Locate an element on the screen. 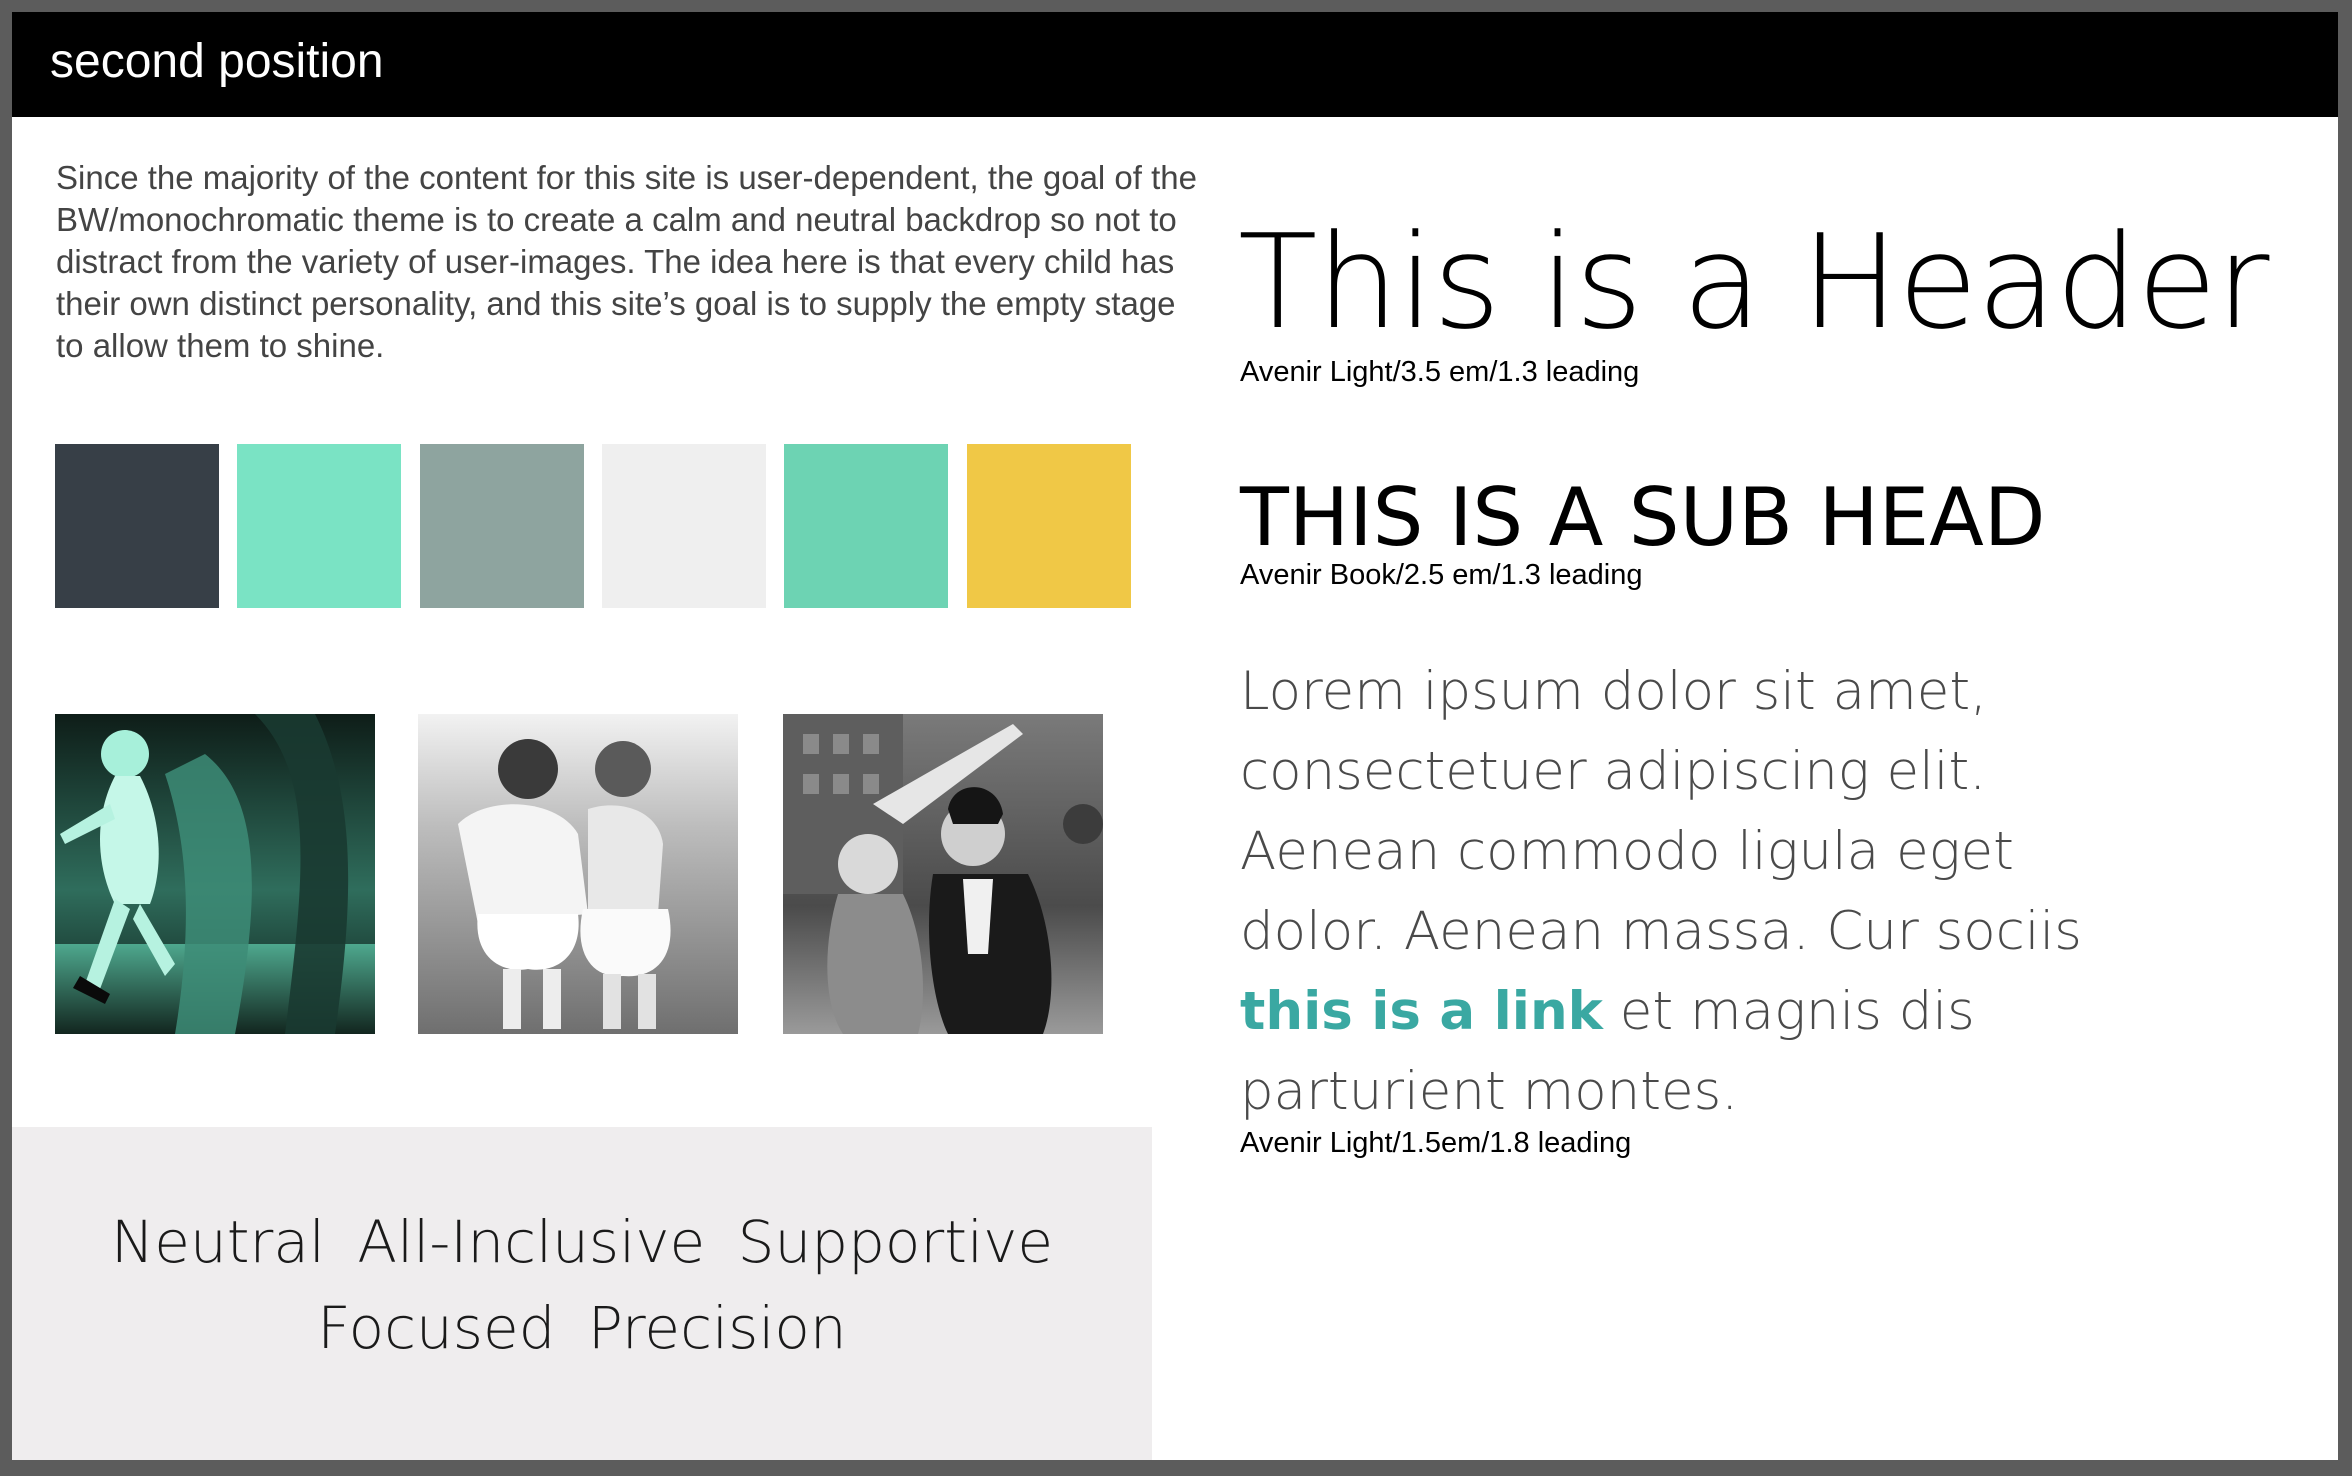  value-keyword: Focused is located at coordinates (436, 1328).